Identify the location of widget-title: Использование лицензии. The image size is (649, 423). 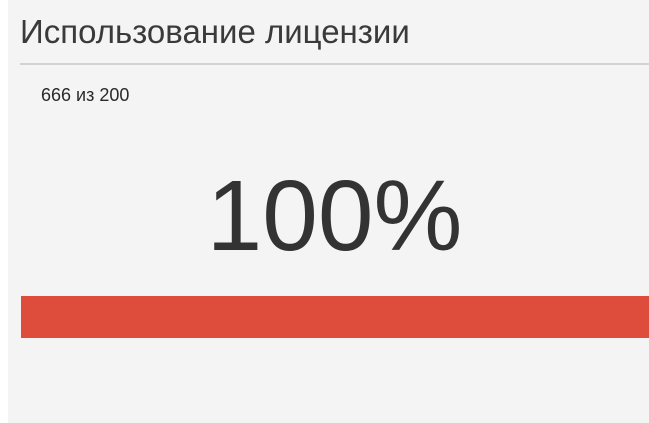
(215, 31).